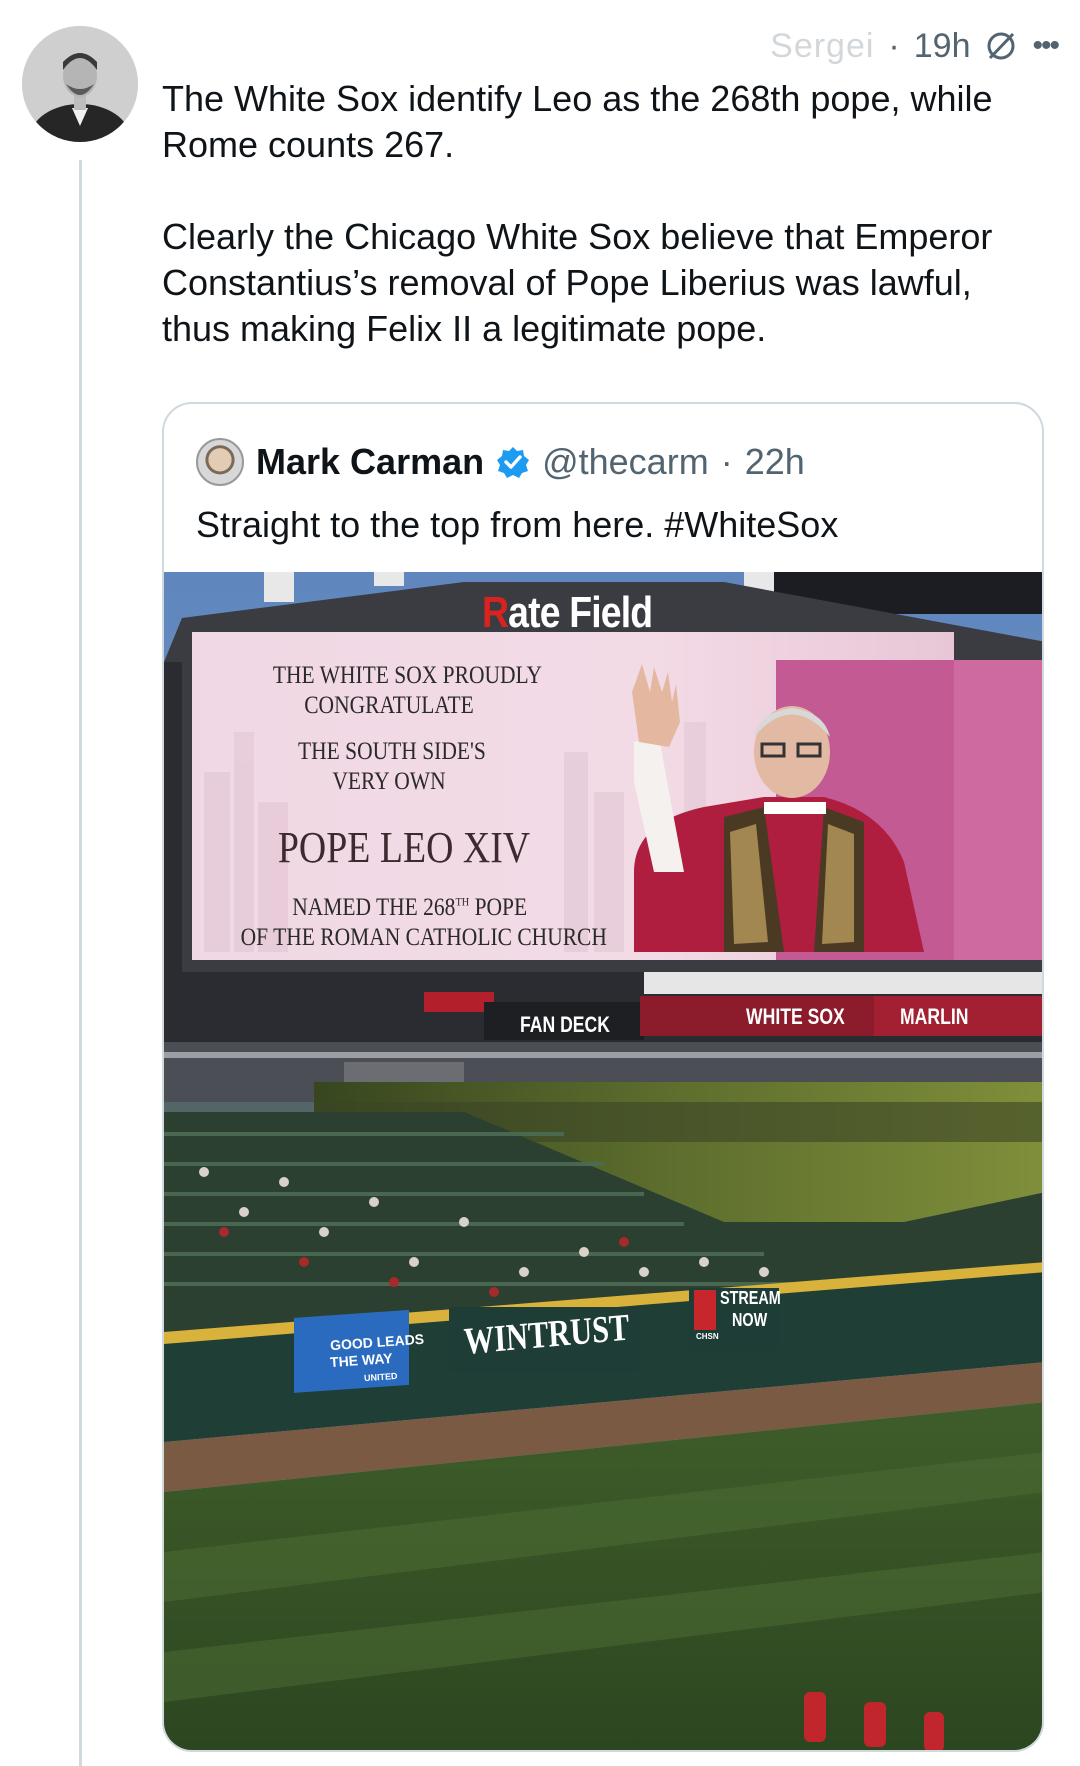 The width and height of the screenshot is (1080, 1766). What do you see at coordinates (80, 84) in the screenshot?
I see `author-avatar` at bounding box center [80, 84].